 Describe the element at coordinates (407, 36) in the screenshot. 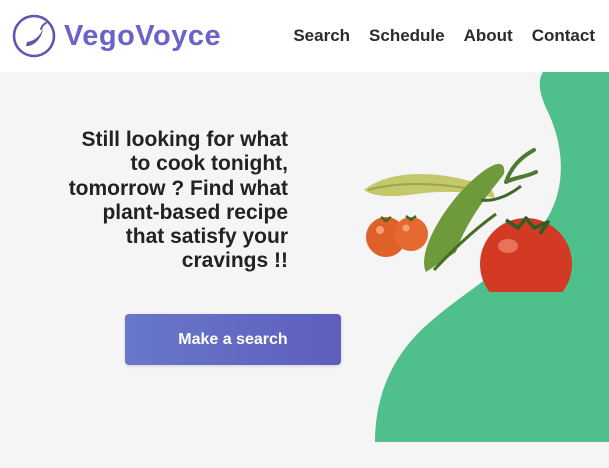

I see `nav-schedule: Schedule` at that location.